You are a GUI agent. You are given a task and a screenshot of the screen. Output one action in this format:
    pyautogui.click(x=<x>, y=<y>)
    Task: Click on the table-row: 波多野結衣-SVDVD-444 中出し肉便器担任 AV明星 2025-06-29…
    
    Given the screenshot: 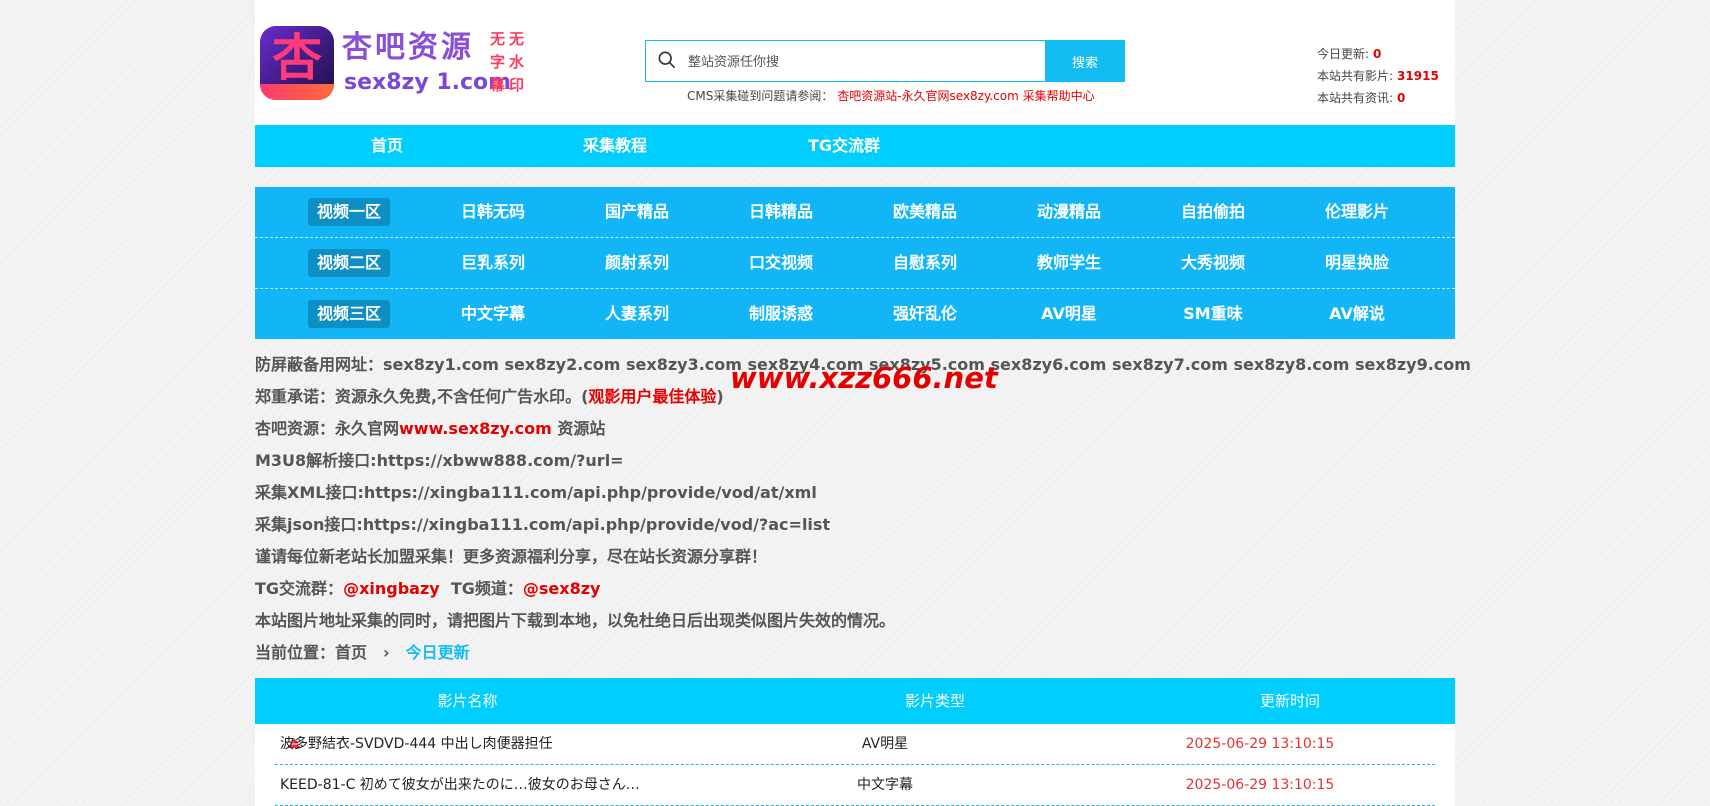 What is the action you would take?
    pyautogui.click(x=855, y=744)
    